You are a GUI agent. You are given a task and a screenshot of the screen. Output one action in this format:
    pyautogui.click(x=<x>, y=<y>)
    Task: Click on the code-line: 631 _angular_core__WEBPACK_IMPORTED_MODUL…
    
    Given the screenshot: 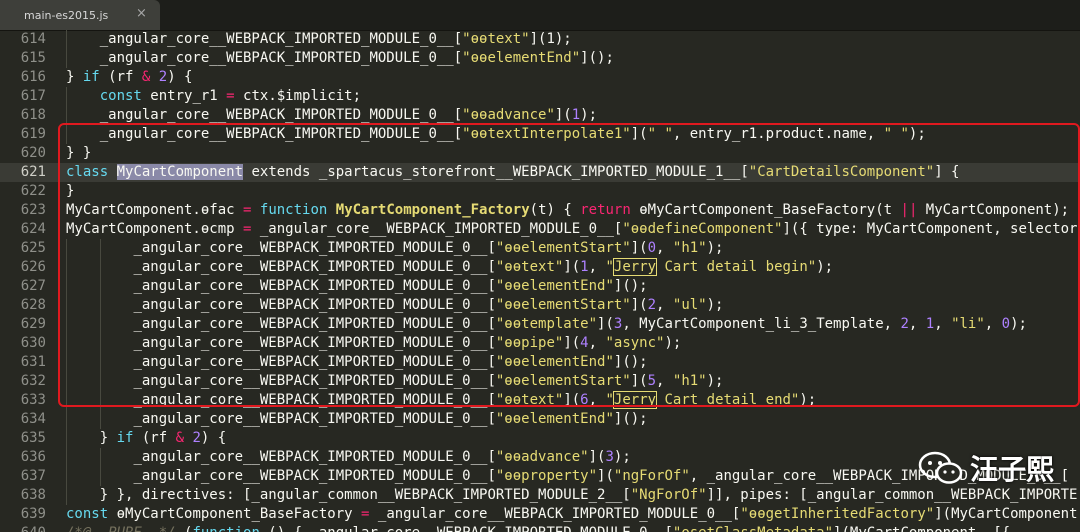 What is the action you would take?
    pyautogui.click(x=540, y=362)
    